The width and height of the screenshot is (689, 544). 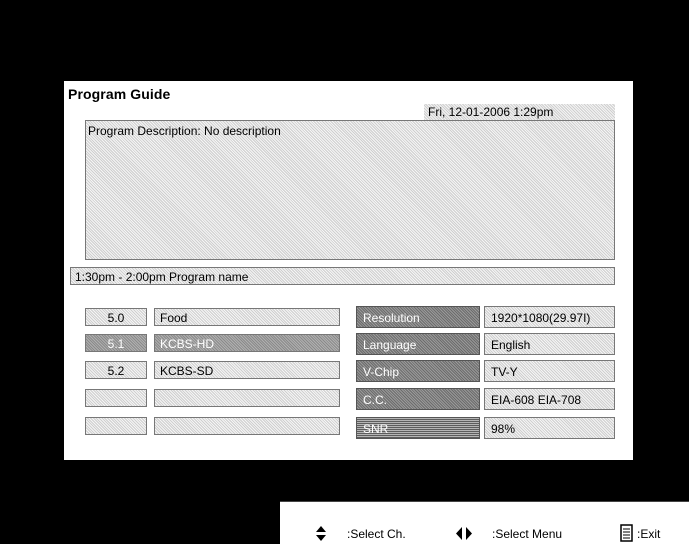 What do you see at coordinates (342, 276) in the screenshot?
I see `program-time-slot: 1:30pm - 2:00pm Program name` at bounding box center [342, 276].